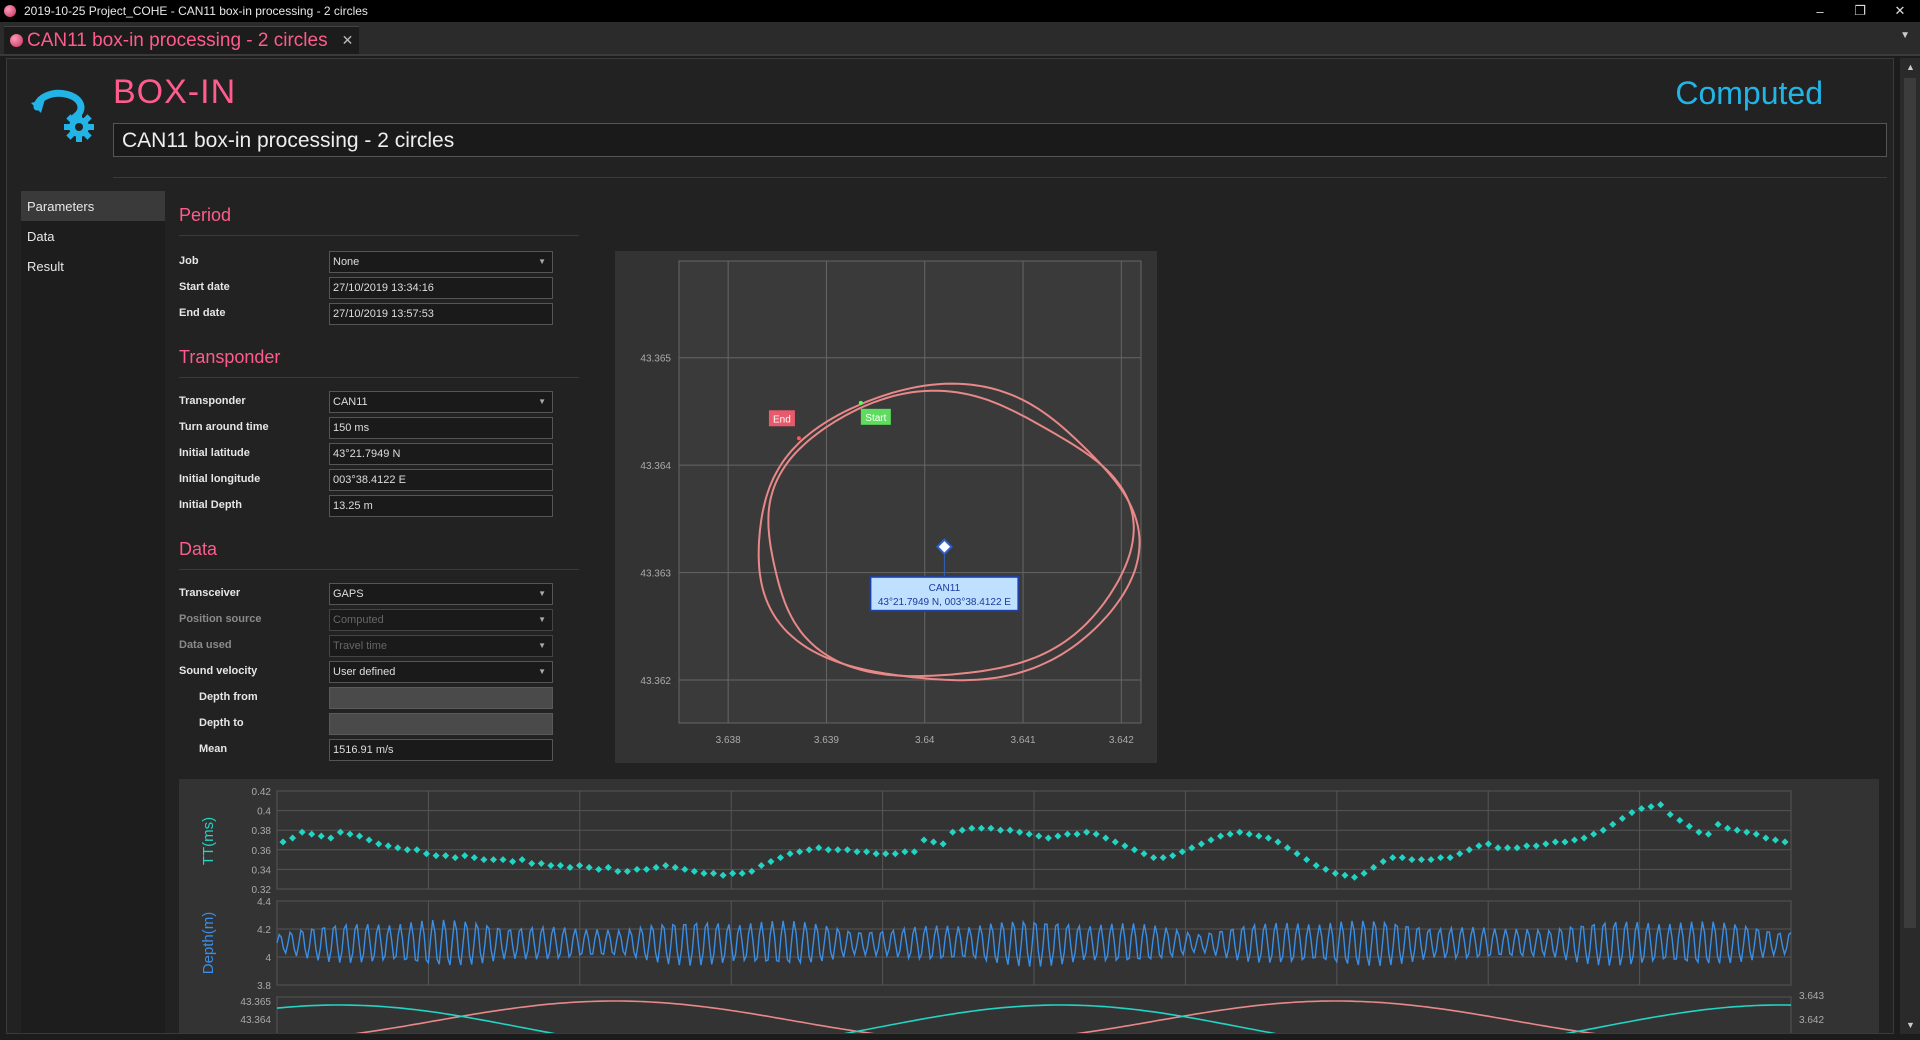 This screenshot has height=1040, width=1920. I want to click on depth-to-label: Depth to, so click(221, 723).